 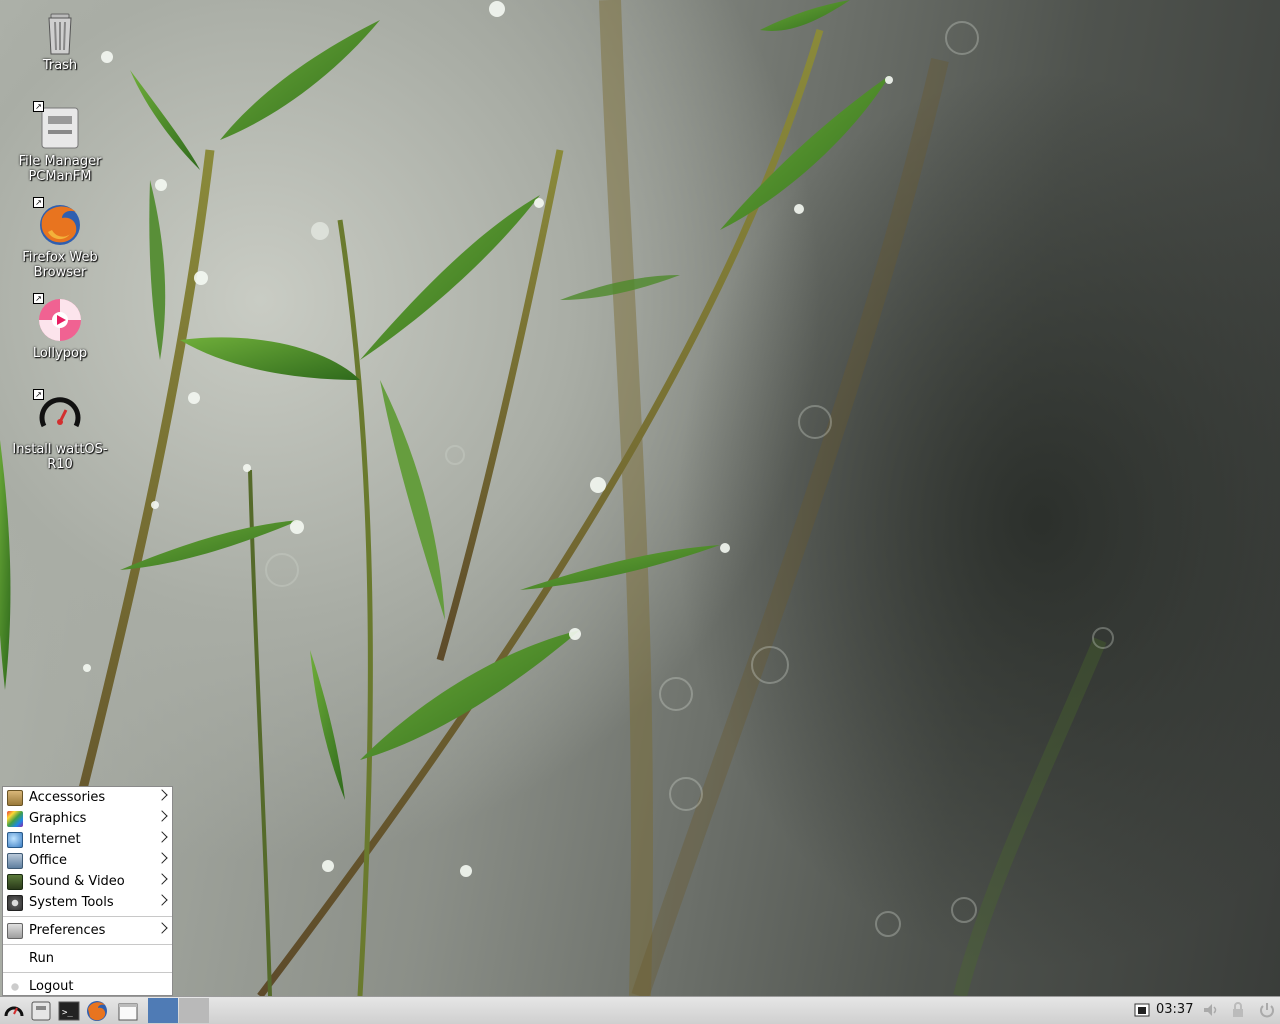 I want to click on system-tools-icon, so click(x=15, y=902).